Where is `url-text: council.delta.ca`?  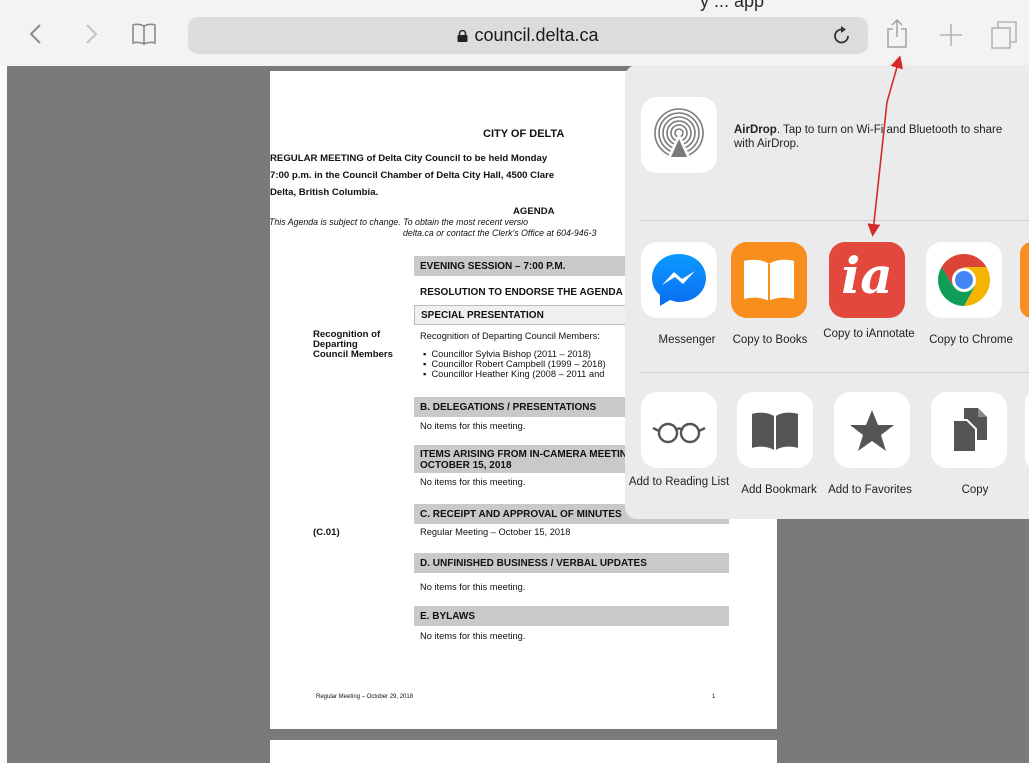
url-text: council.delta.ca is located at coordinates (536, 35).